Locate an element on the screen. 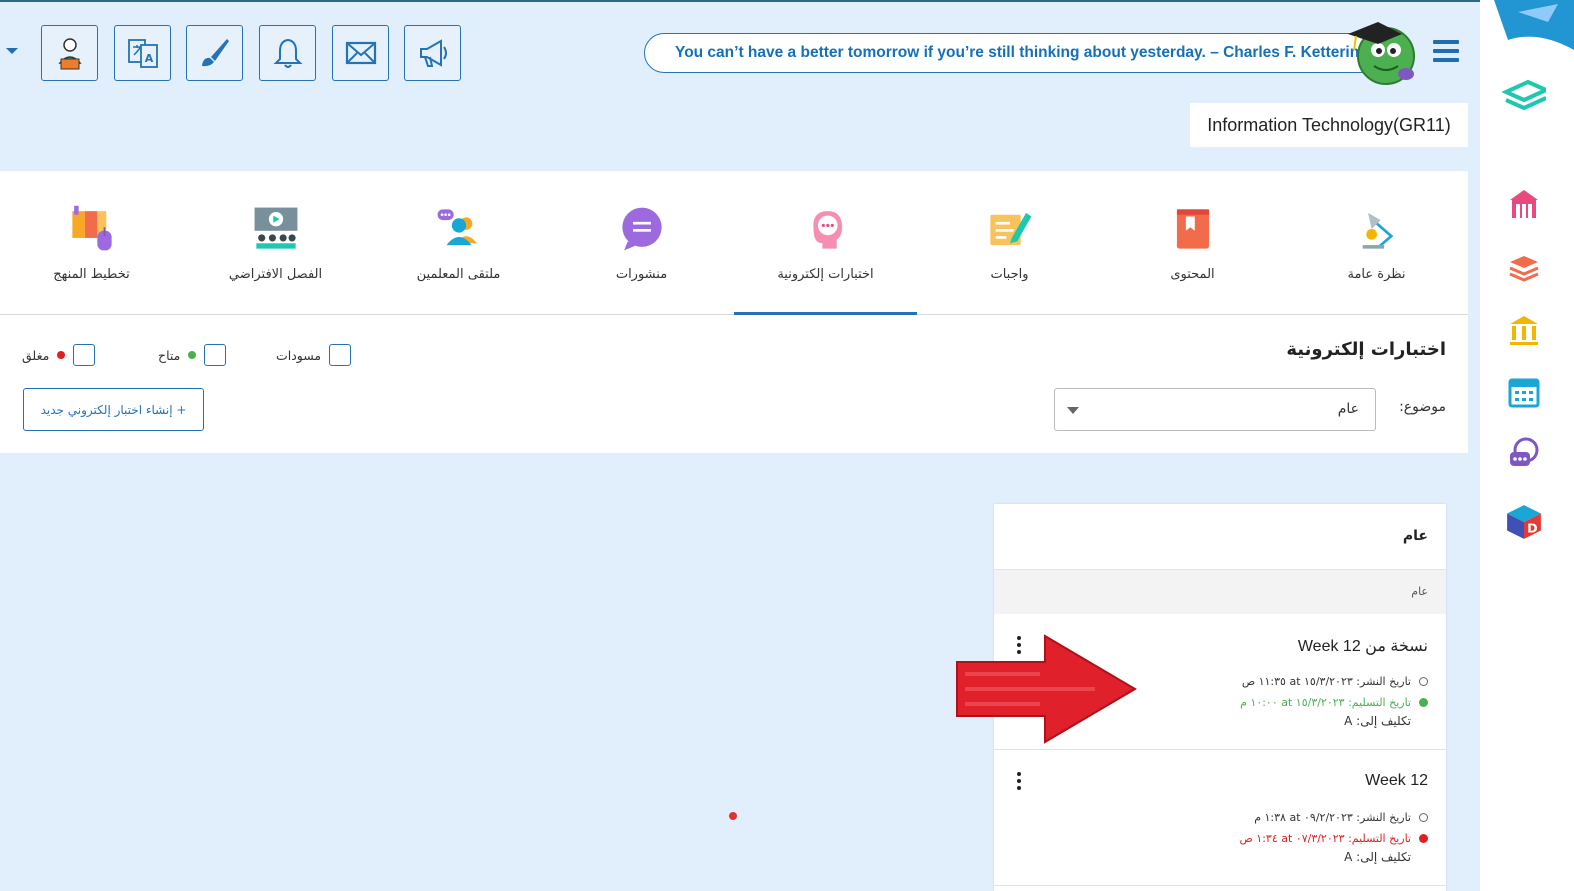 The image size is (1574, 891). institution-icon is located at coordinates (1524, 330).